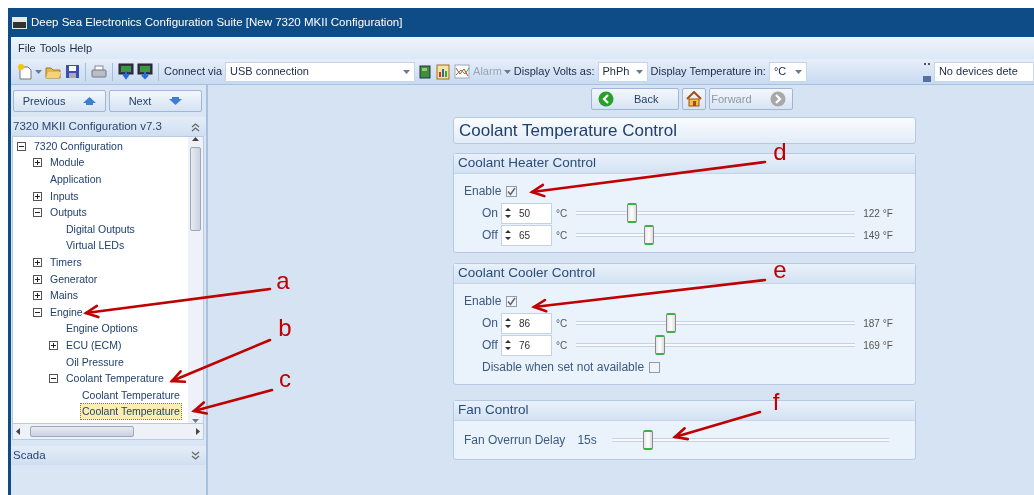 This screenshot has width=1034, height=495. I want to click on annotation-label: e, so click(780, 270).